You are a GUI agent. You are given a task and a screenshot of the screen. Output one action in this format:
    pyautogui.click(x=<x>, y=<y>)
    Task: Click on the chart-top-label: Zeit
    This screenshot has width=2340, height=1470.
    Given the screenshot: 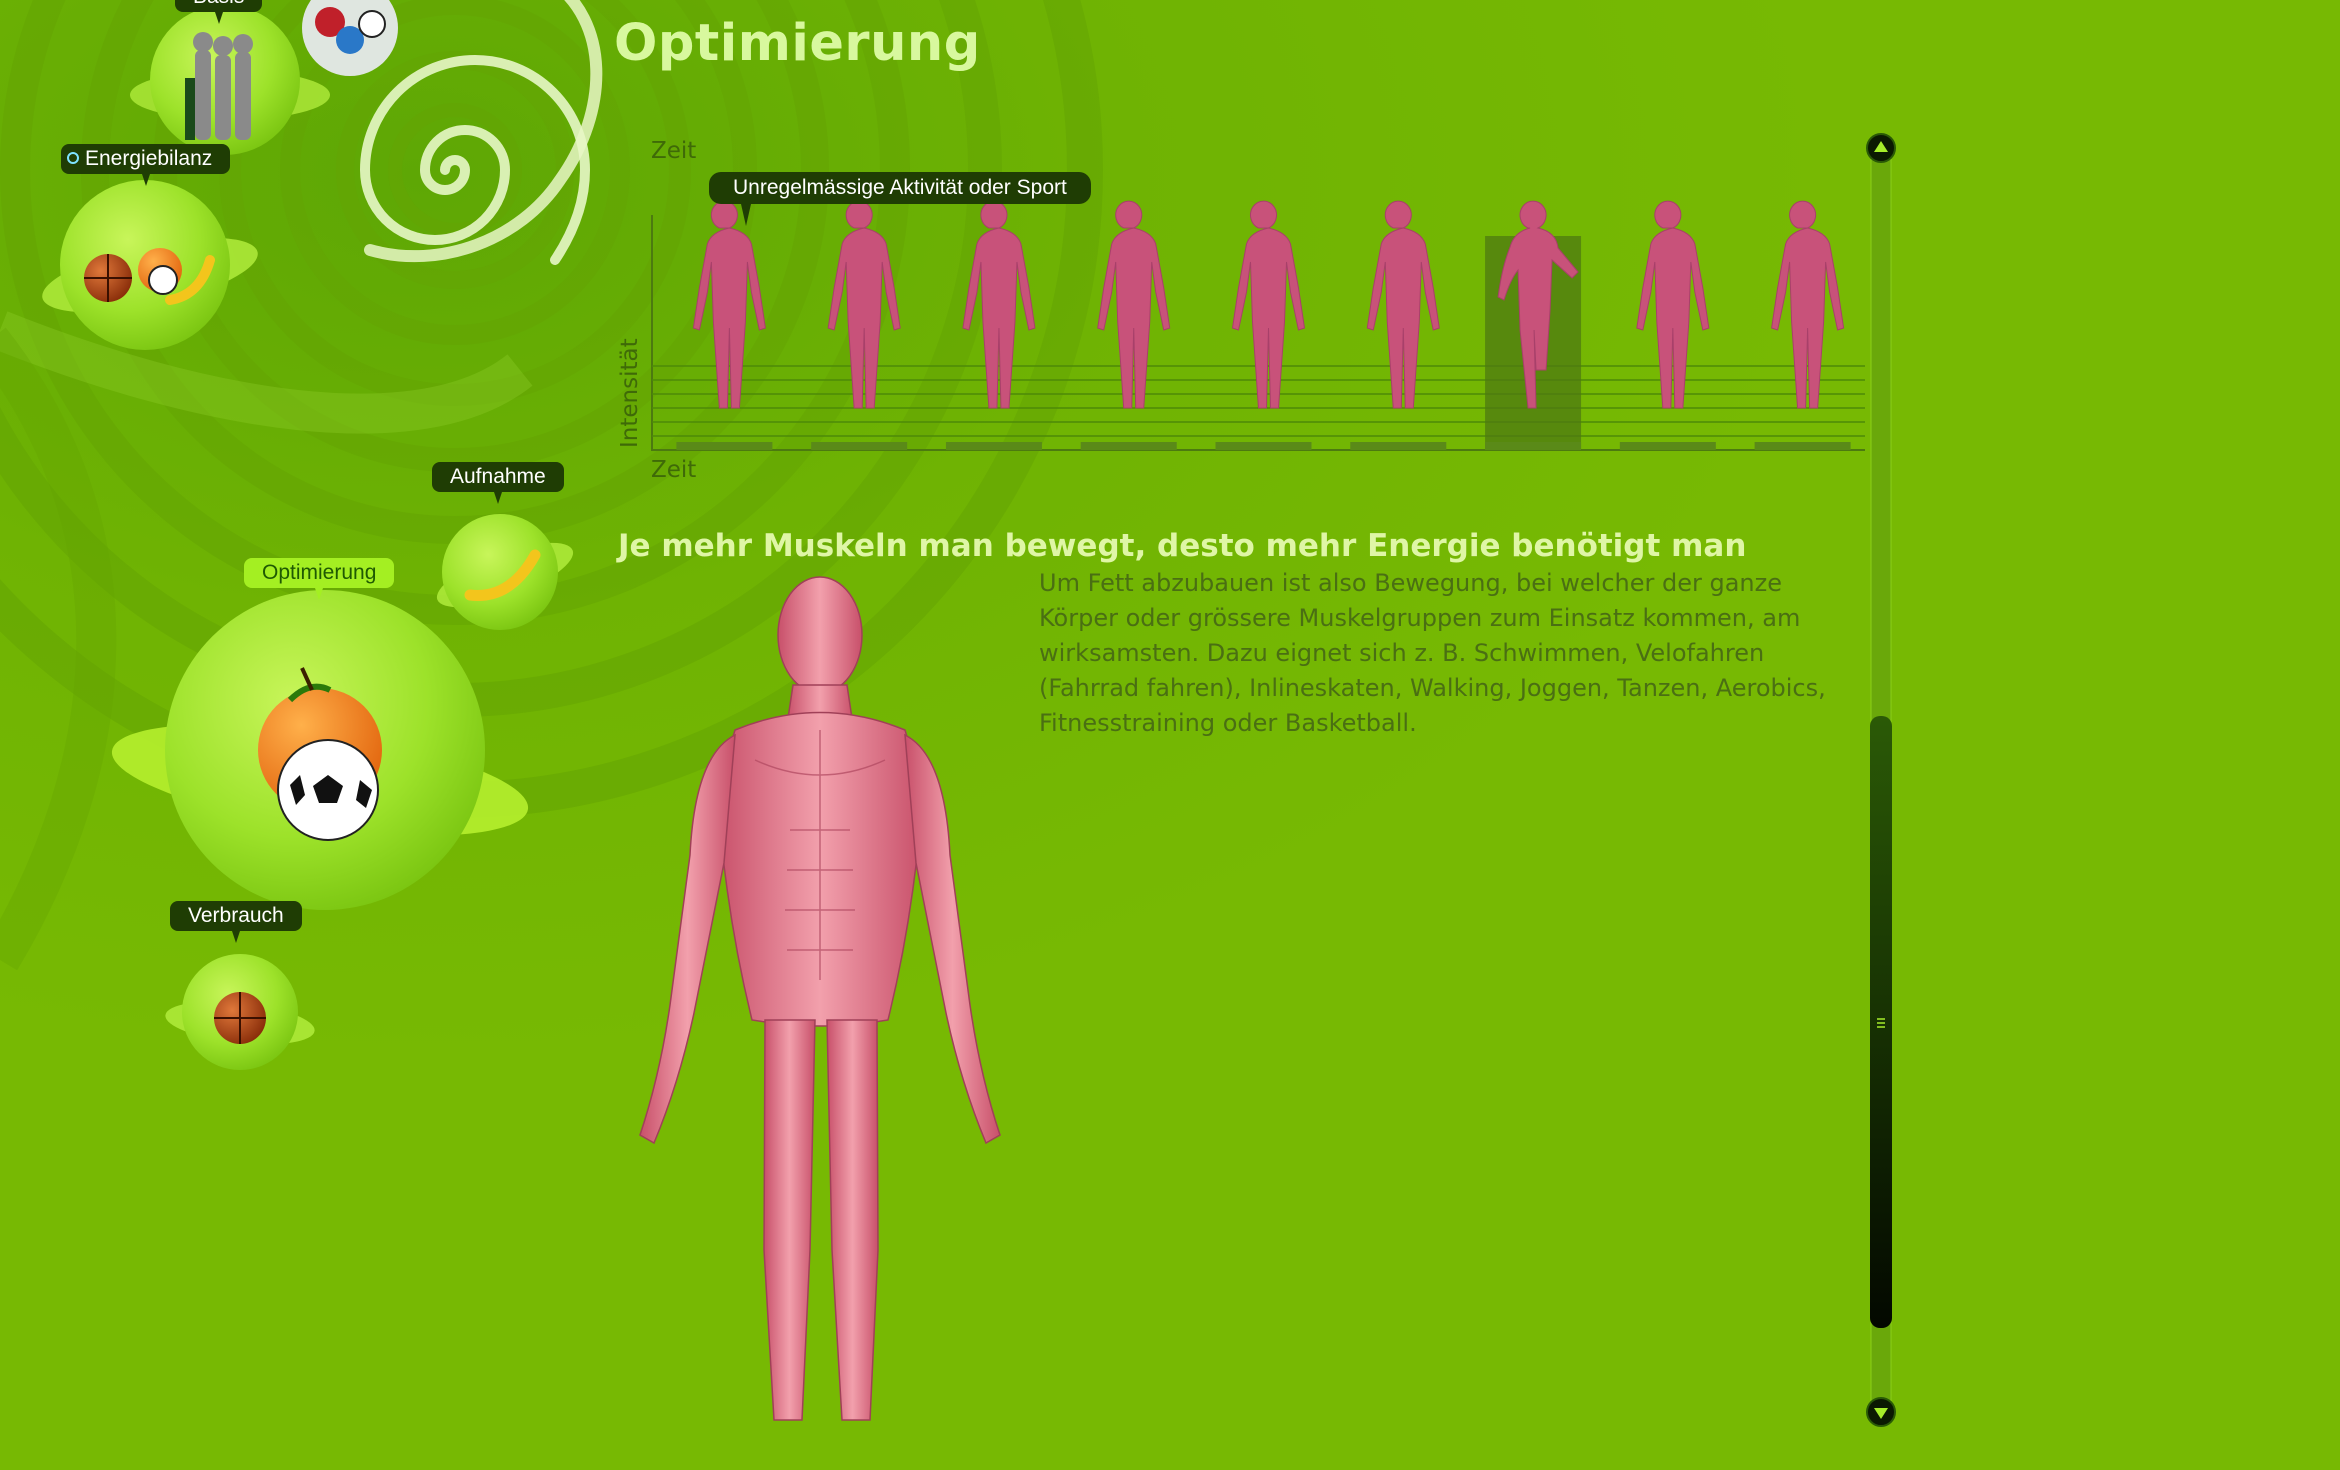 What is the action you would take?
    pyautogui.click(x=674, y=151)
    